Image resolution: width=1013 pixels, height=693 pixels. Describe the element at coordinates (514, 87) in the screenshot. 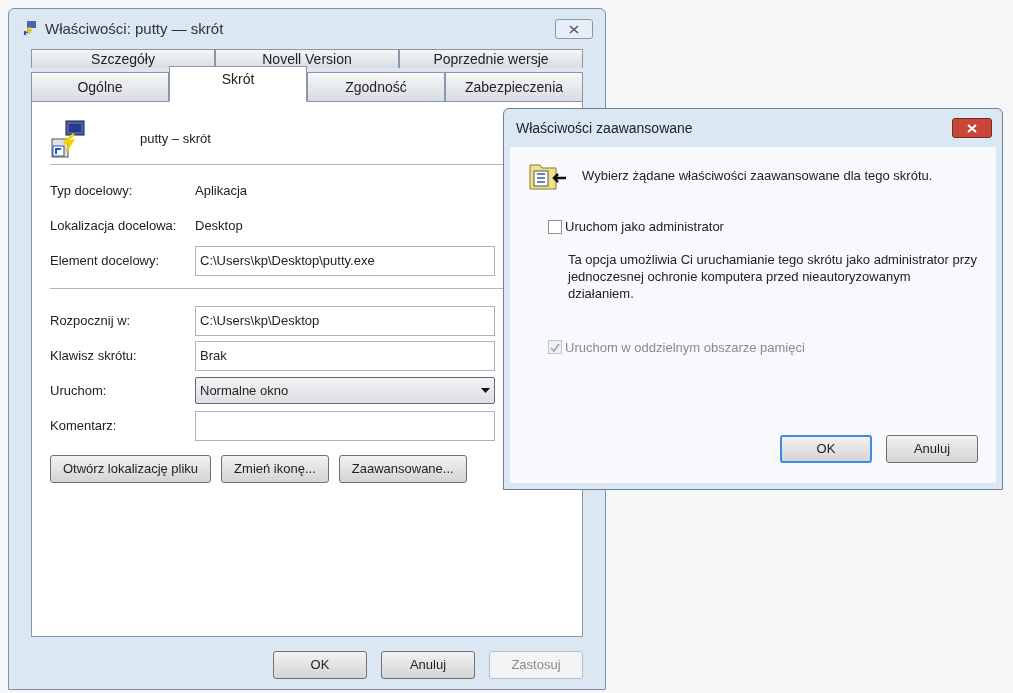

I see `tab: Zabezpieczenia` at that location.